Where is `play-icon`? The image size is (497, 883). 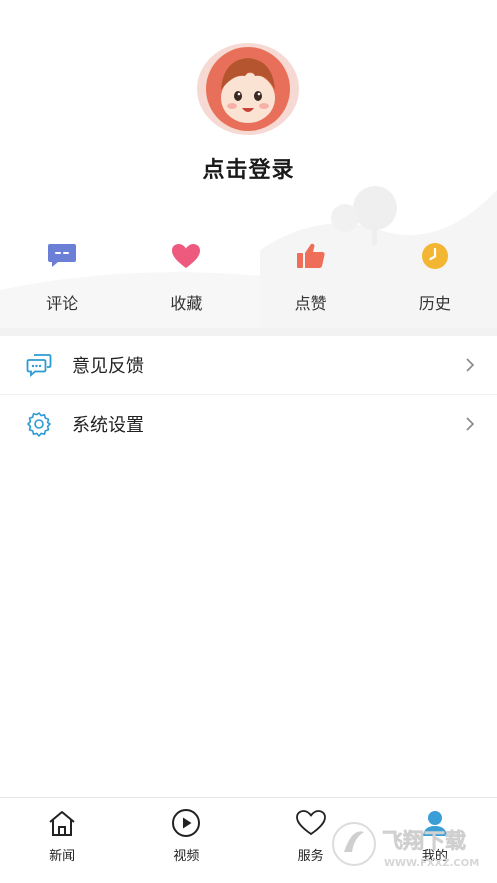 play-icon is located at coordinates (186, 823).